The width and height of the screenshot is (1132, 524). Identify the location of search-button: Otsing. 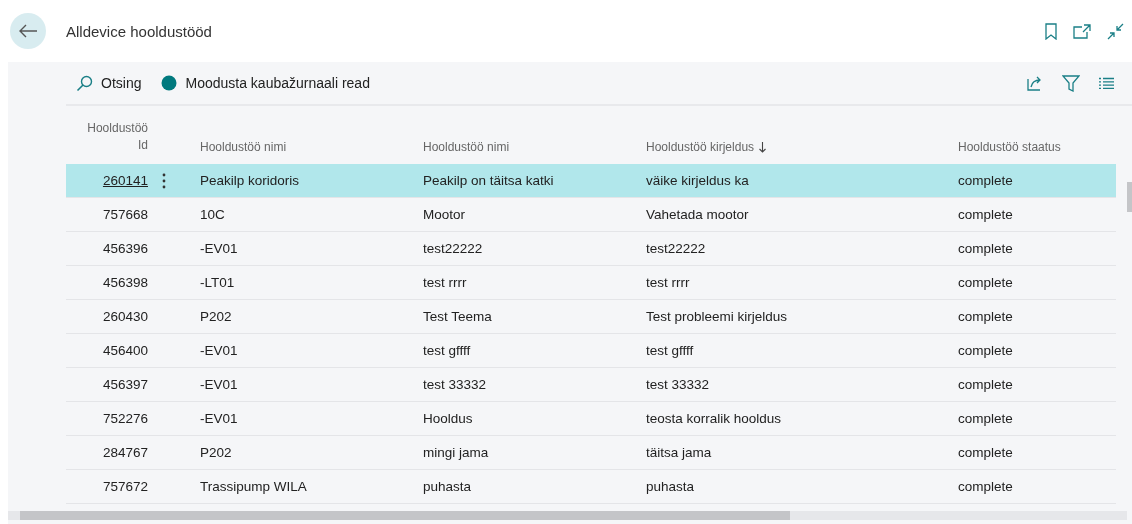
(109, 83).